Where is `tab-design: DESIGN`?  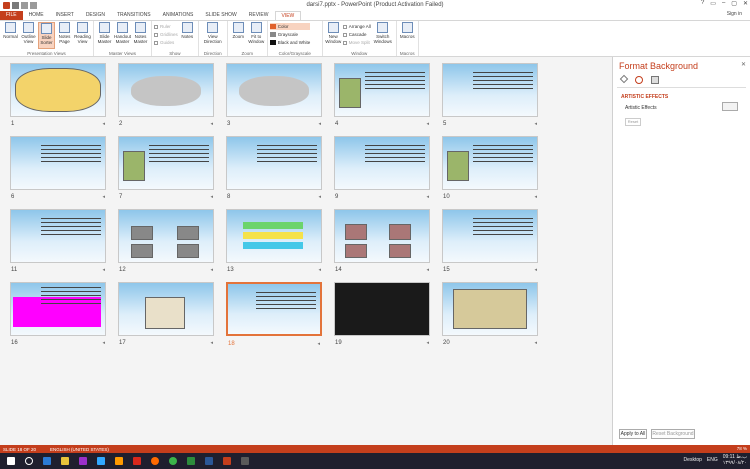 tab-design: DESIGN is located at coordinates (95, 15).